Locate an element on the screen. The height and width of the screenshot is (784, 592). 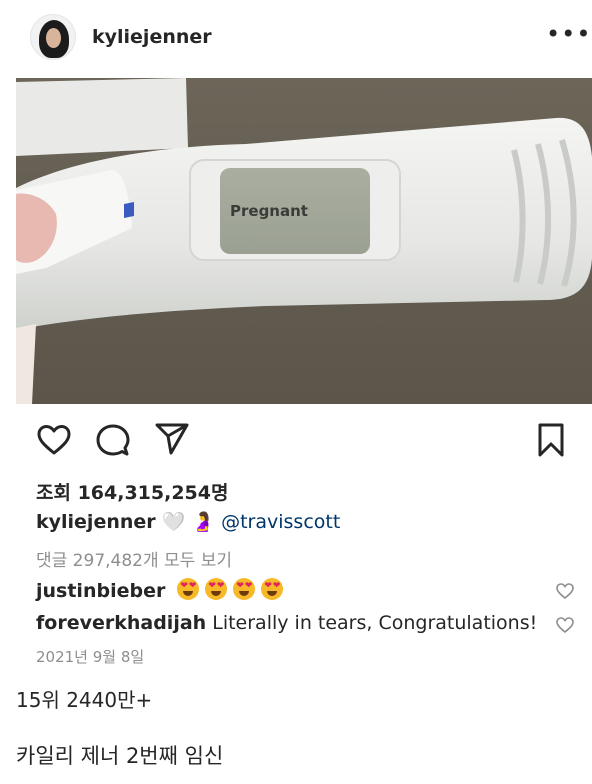
post-caption: kyliejenner 🤍 🤰 @travisscott is located at coordinates (188, 521).